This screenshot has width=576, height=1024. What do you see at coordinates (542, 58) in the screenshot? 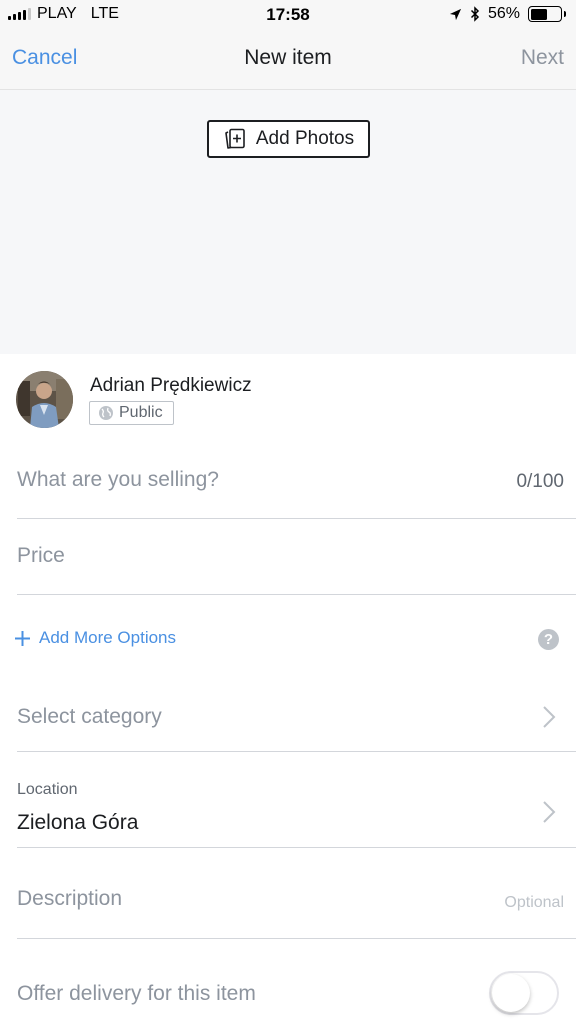
I see `next-button: Next` at bounding box center [542, 58].